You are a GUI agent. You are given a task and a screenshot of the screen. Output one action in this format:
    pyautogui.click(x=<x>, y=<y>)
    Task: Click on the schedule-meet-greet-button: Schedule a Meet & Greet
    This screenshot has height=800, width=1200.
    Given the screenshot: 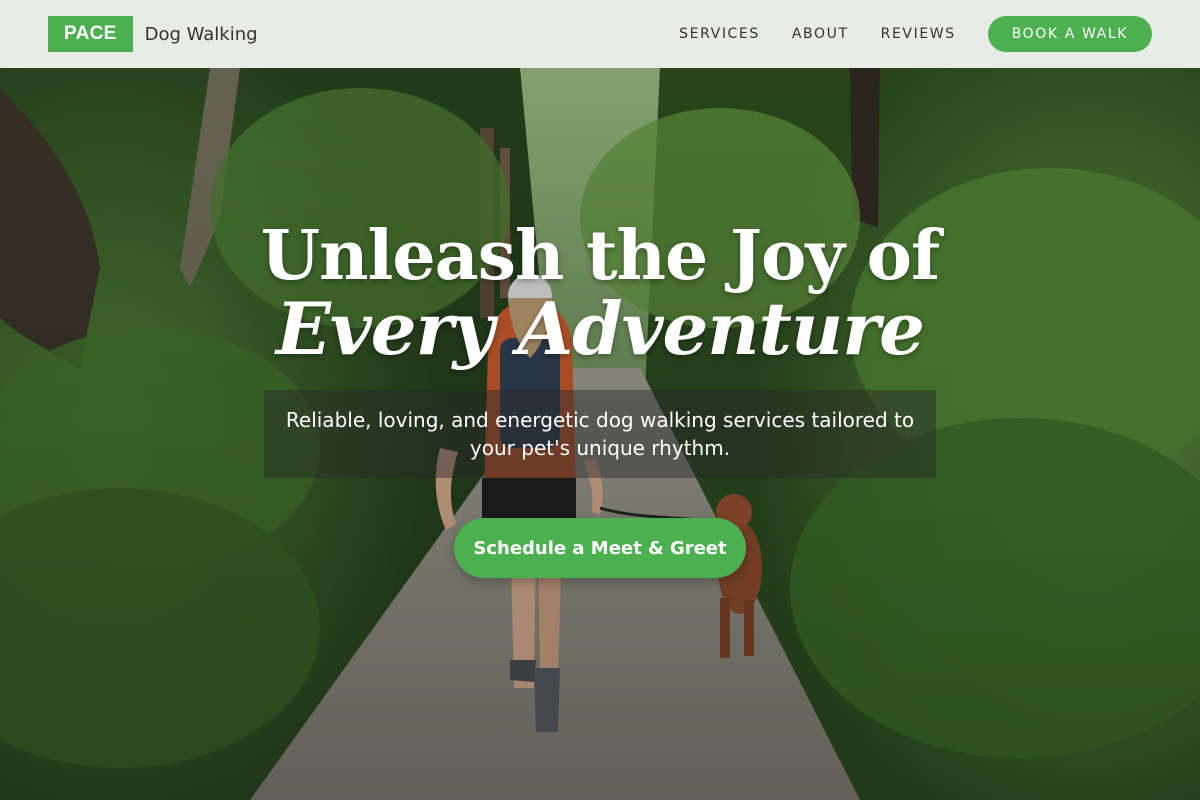 What is the action you would take?
    pyautogui.click(x=600, y=548)
    